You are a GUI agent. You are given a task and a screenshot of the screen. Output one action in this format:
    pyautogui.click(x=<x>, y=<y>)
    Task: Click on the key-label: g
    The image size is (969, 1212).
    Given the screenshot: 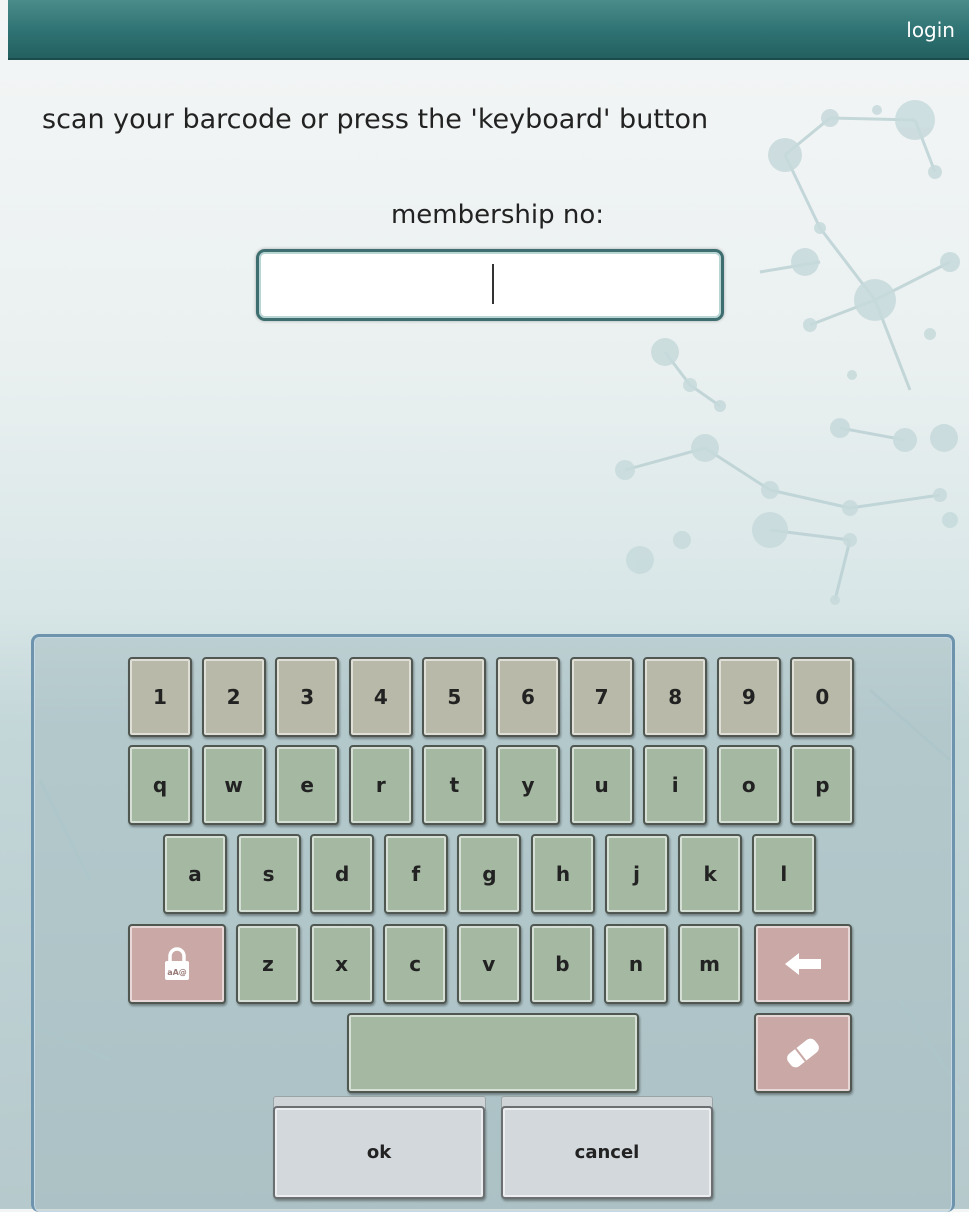 What is the action you would take?
    pyautogui.click(x=489, y=874)
    